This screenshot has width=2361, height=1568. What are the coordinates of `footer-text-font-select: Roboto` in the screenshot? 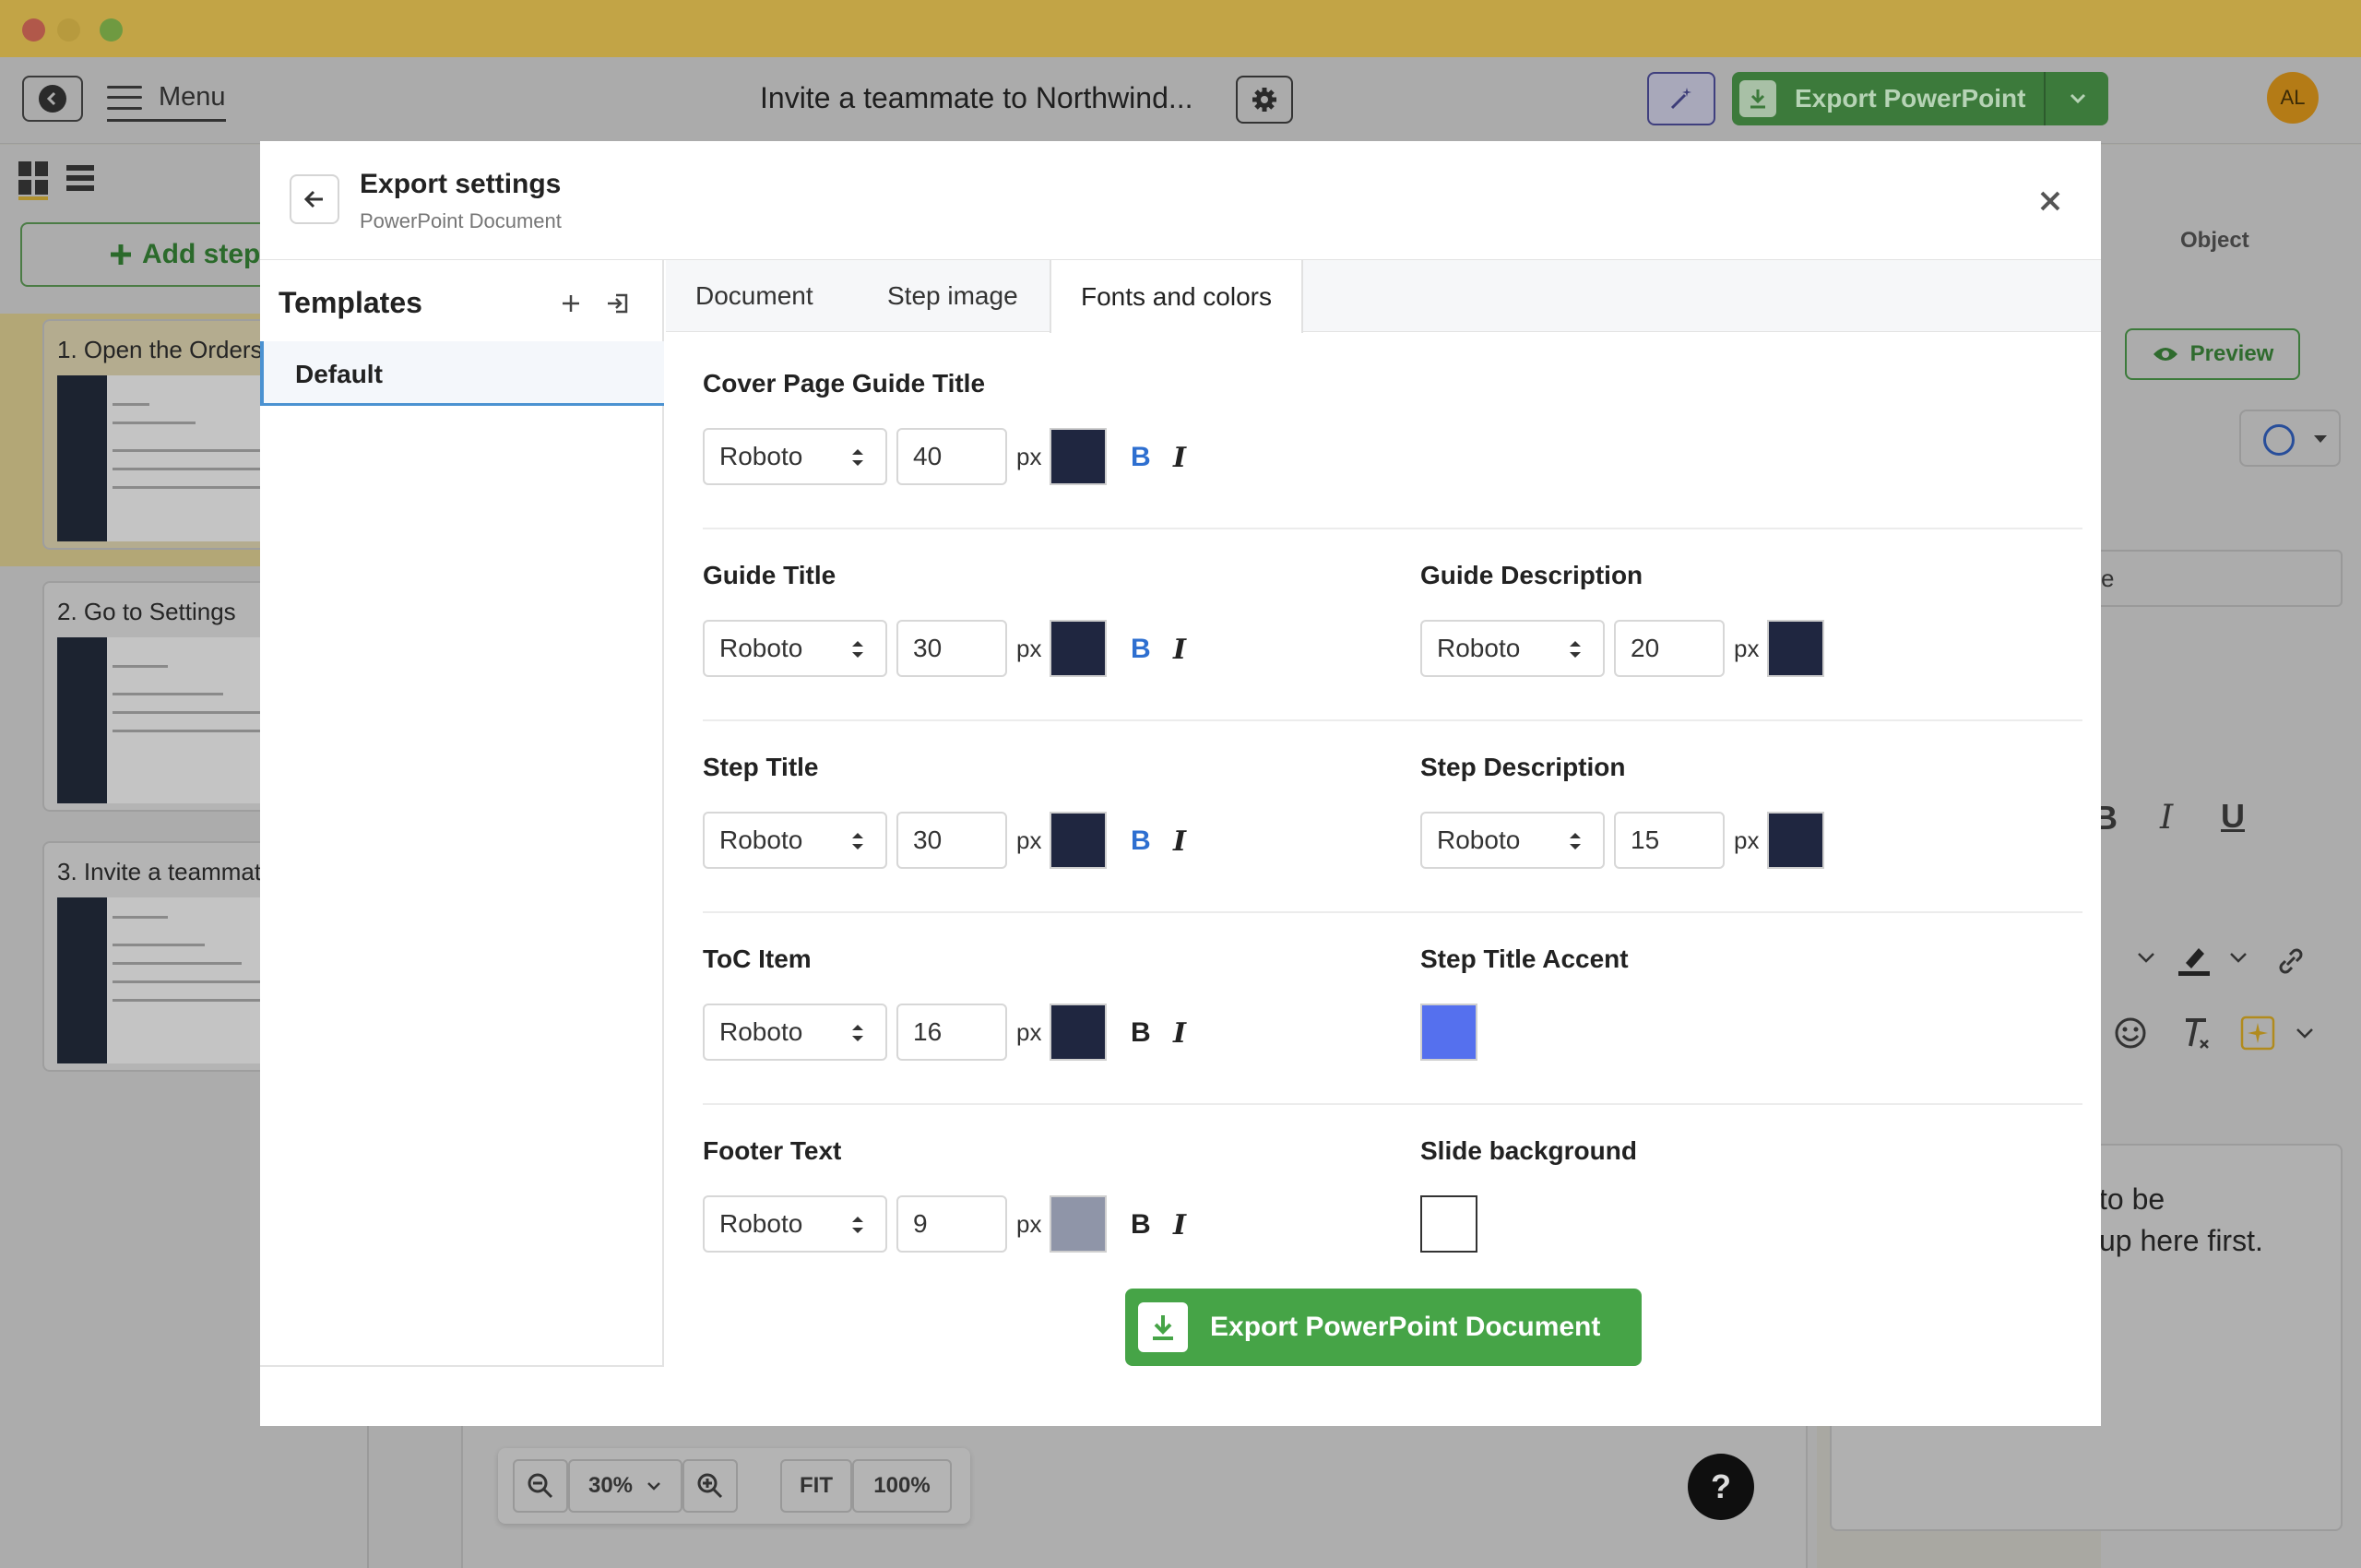 It's located at (795, 1224).